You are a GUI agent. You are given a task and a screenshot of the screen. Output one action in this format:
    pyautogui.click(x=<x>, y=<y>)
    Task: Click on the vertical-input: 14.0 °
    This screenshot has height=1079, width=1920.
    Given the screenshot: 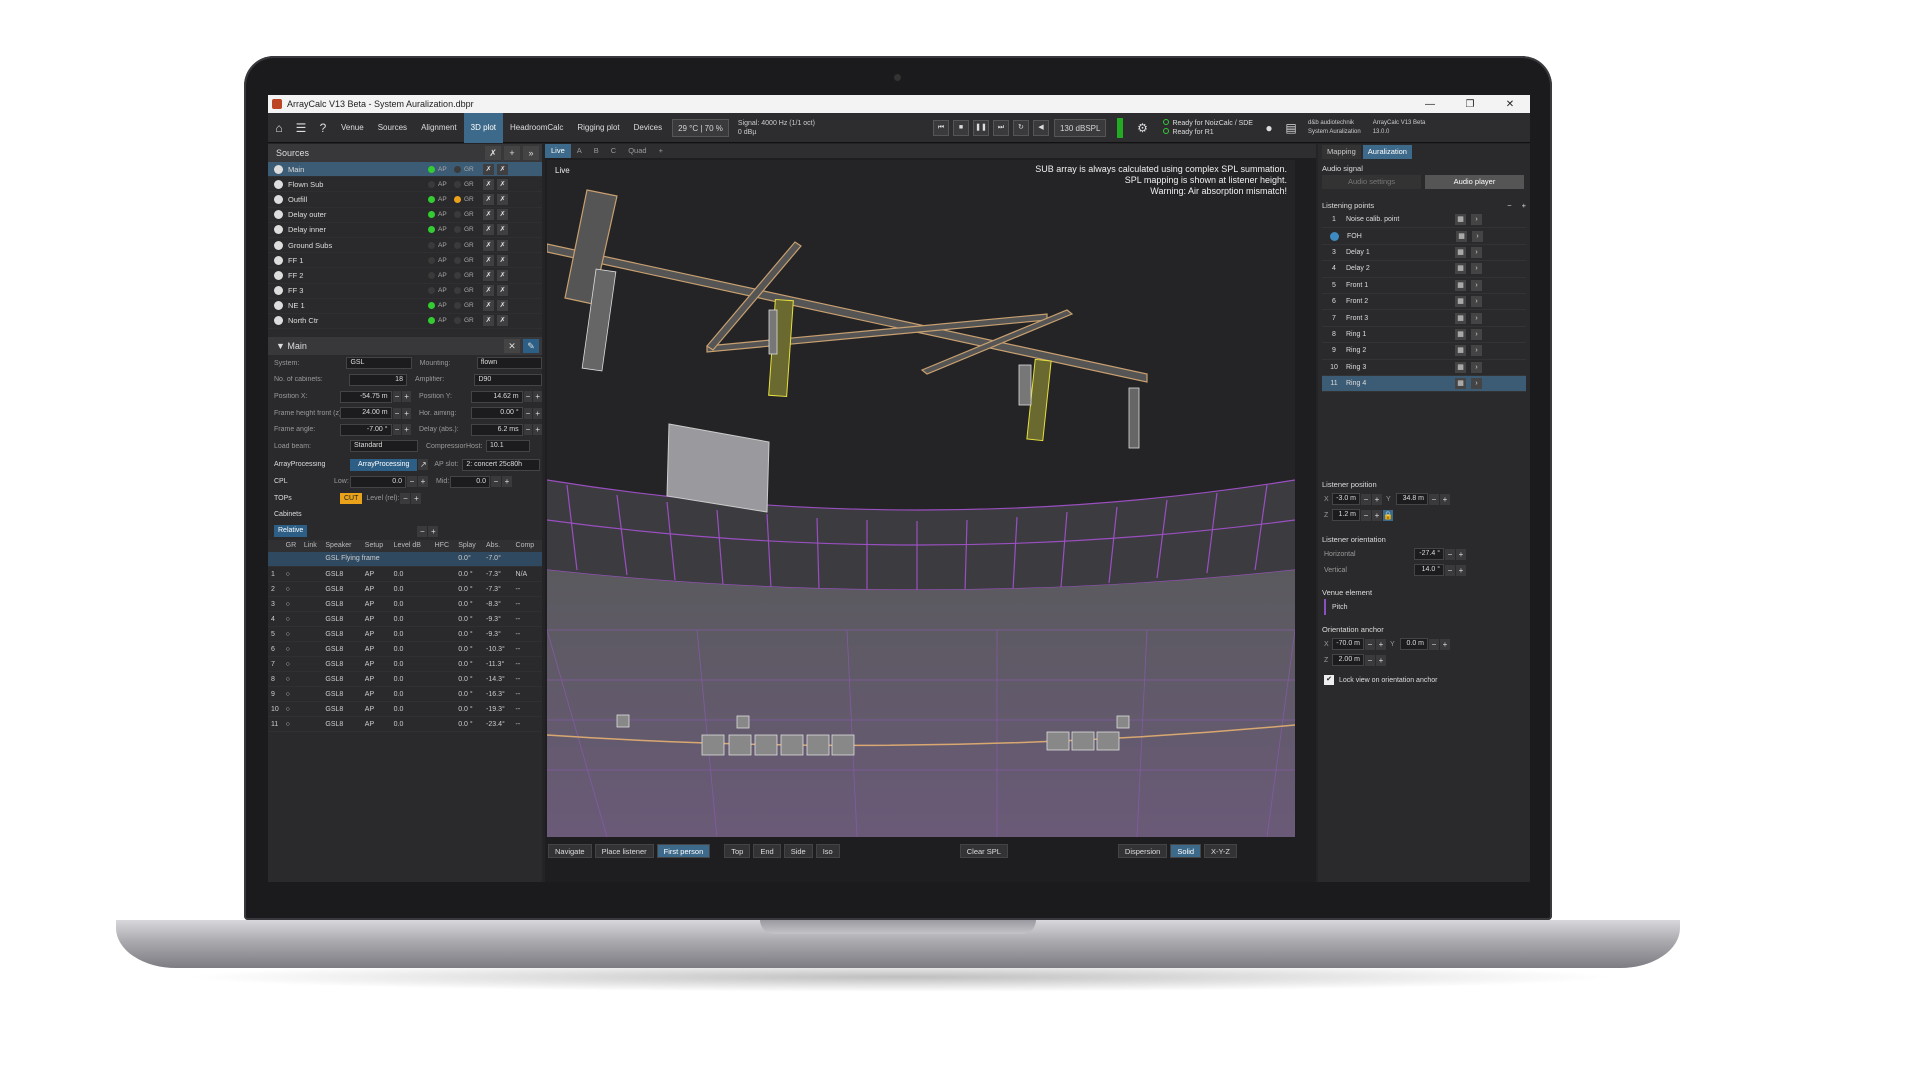 What is the action you would take?
    pyautogui.click(x=1429, y=570)
    